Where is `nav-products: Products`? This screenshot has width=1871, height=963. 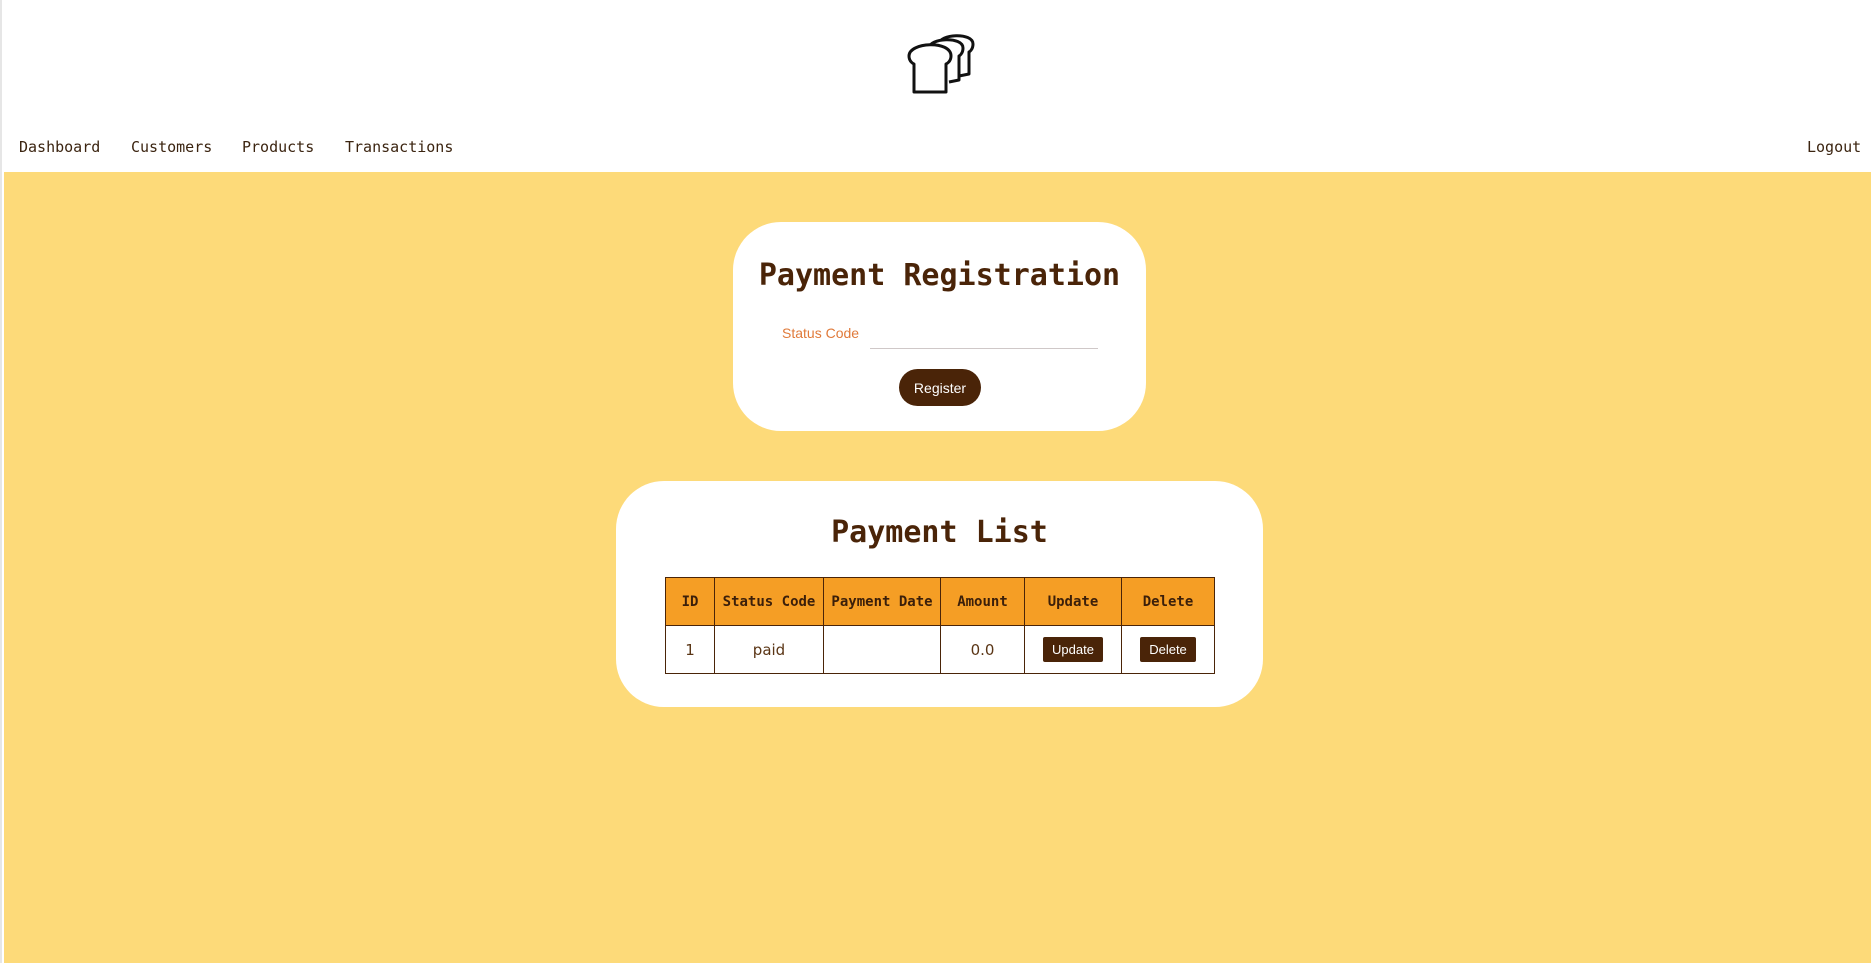 nav-products: Products is located at coordinates (278, 147).